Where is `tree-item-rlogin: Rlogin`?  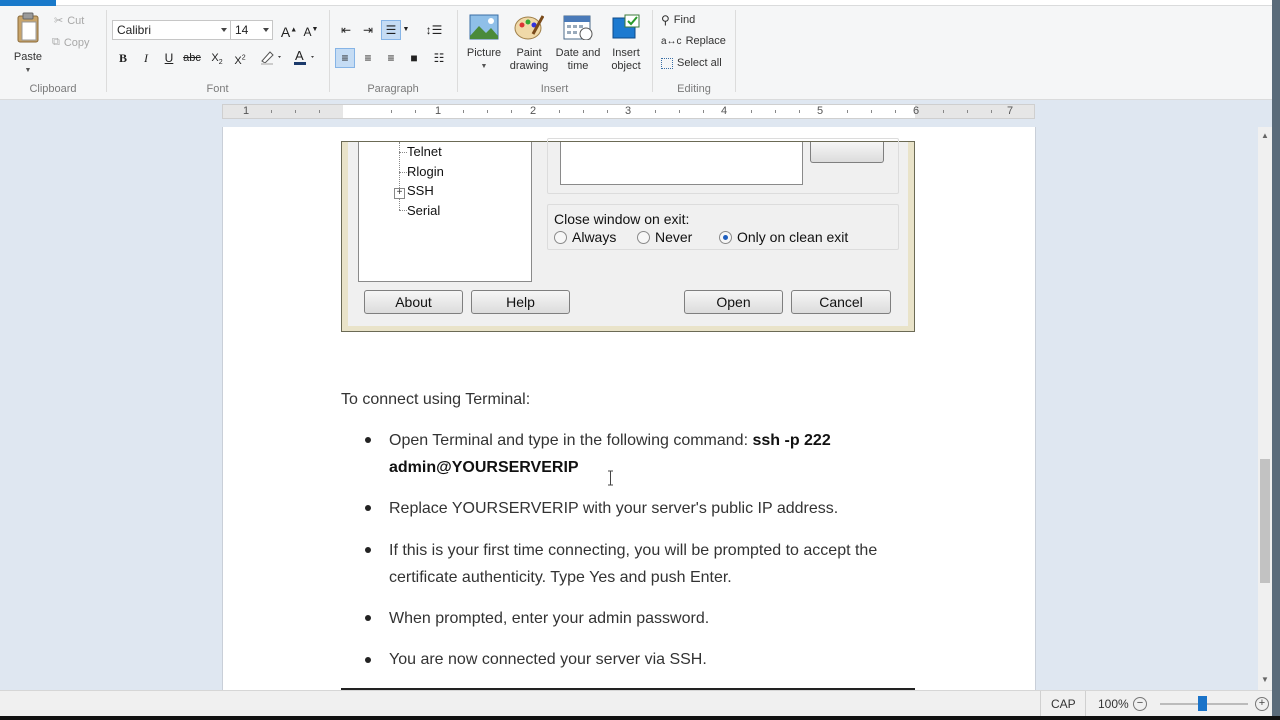 tree-item-rlogin: Rlogin is located at coordinates (425, 171).